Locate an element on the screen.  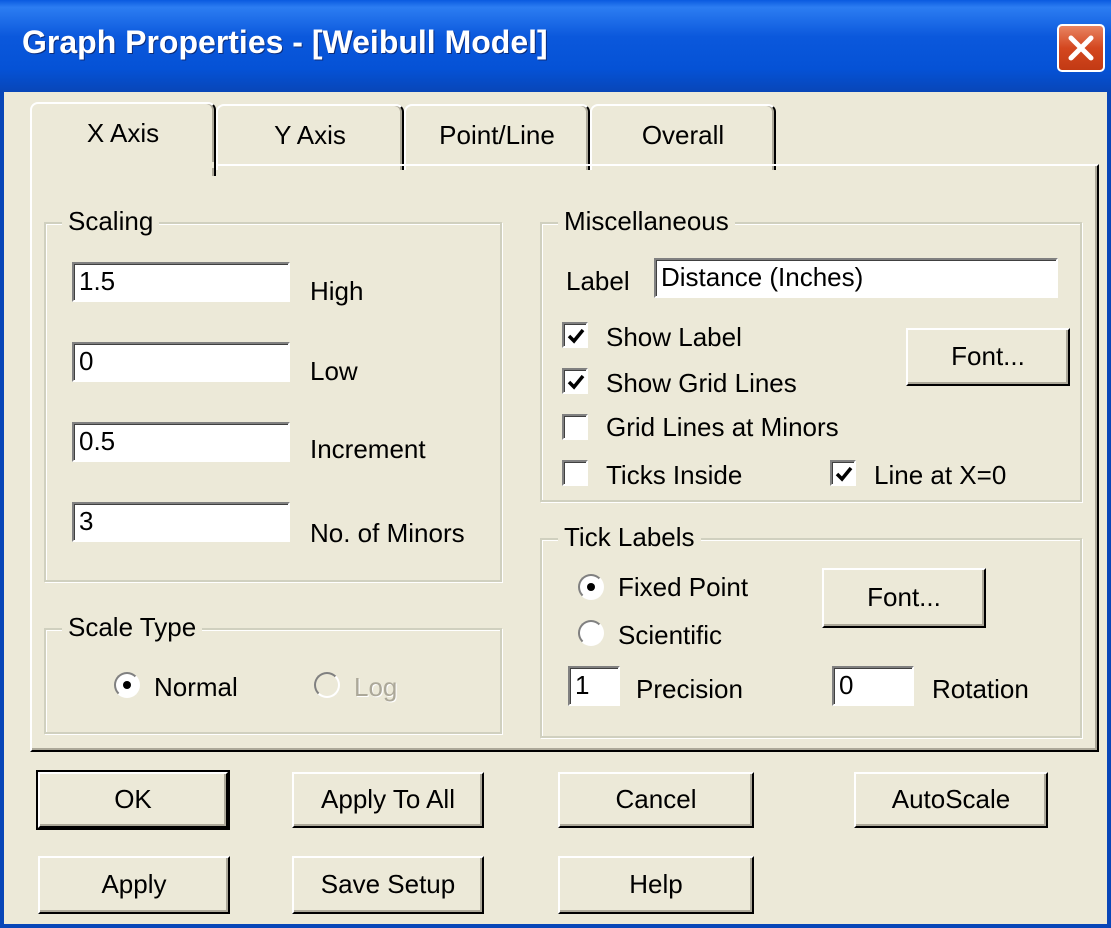
cancel-button-label: Cancel is located at coordinates (656, 799).